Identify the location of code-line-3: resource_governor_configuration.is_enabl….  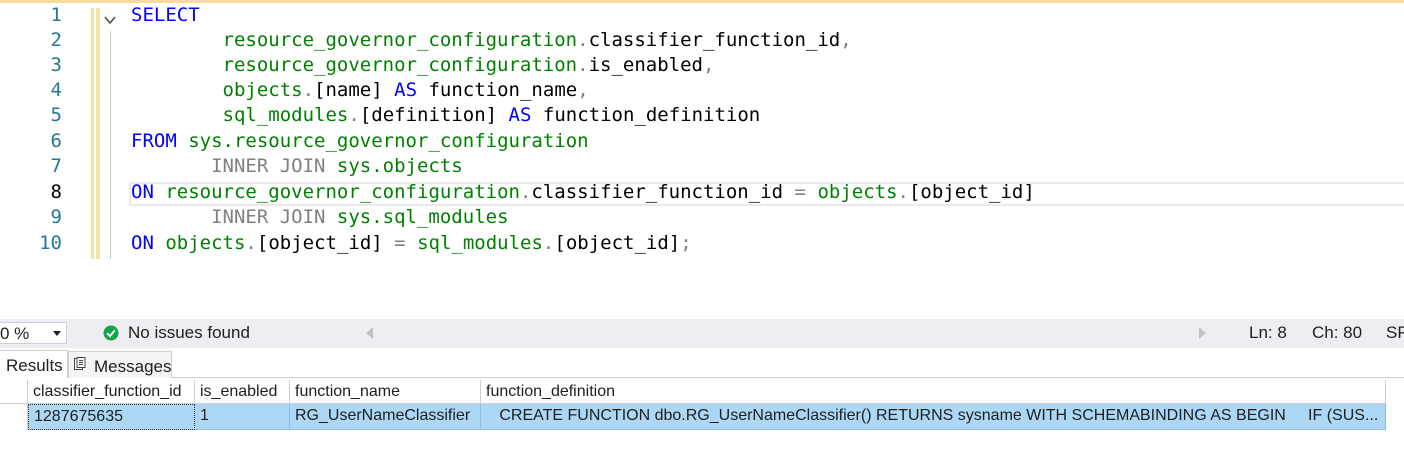
(423, 65).